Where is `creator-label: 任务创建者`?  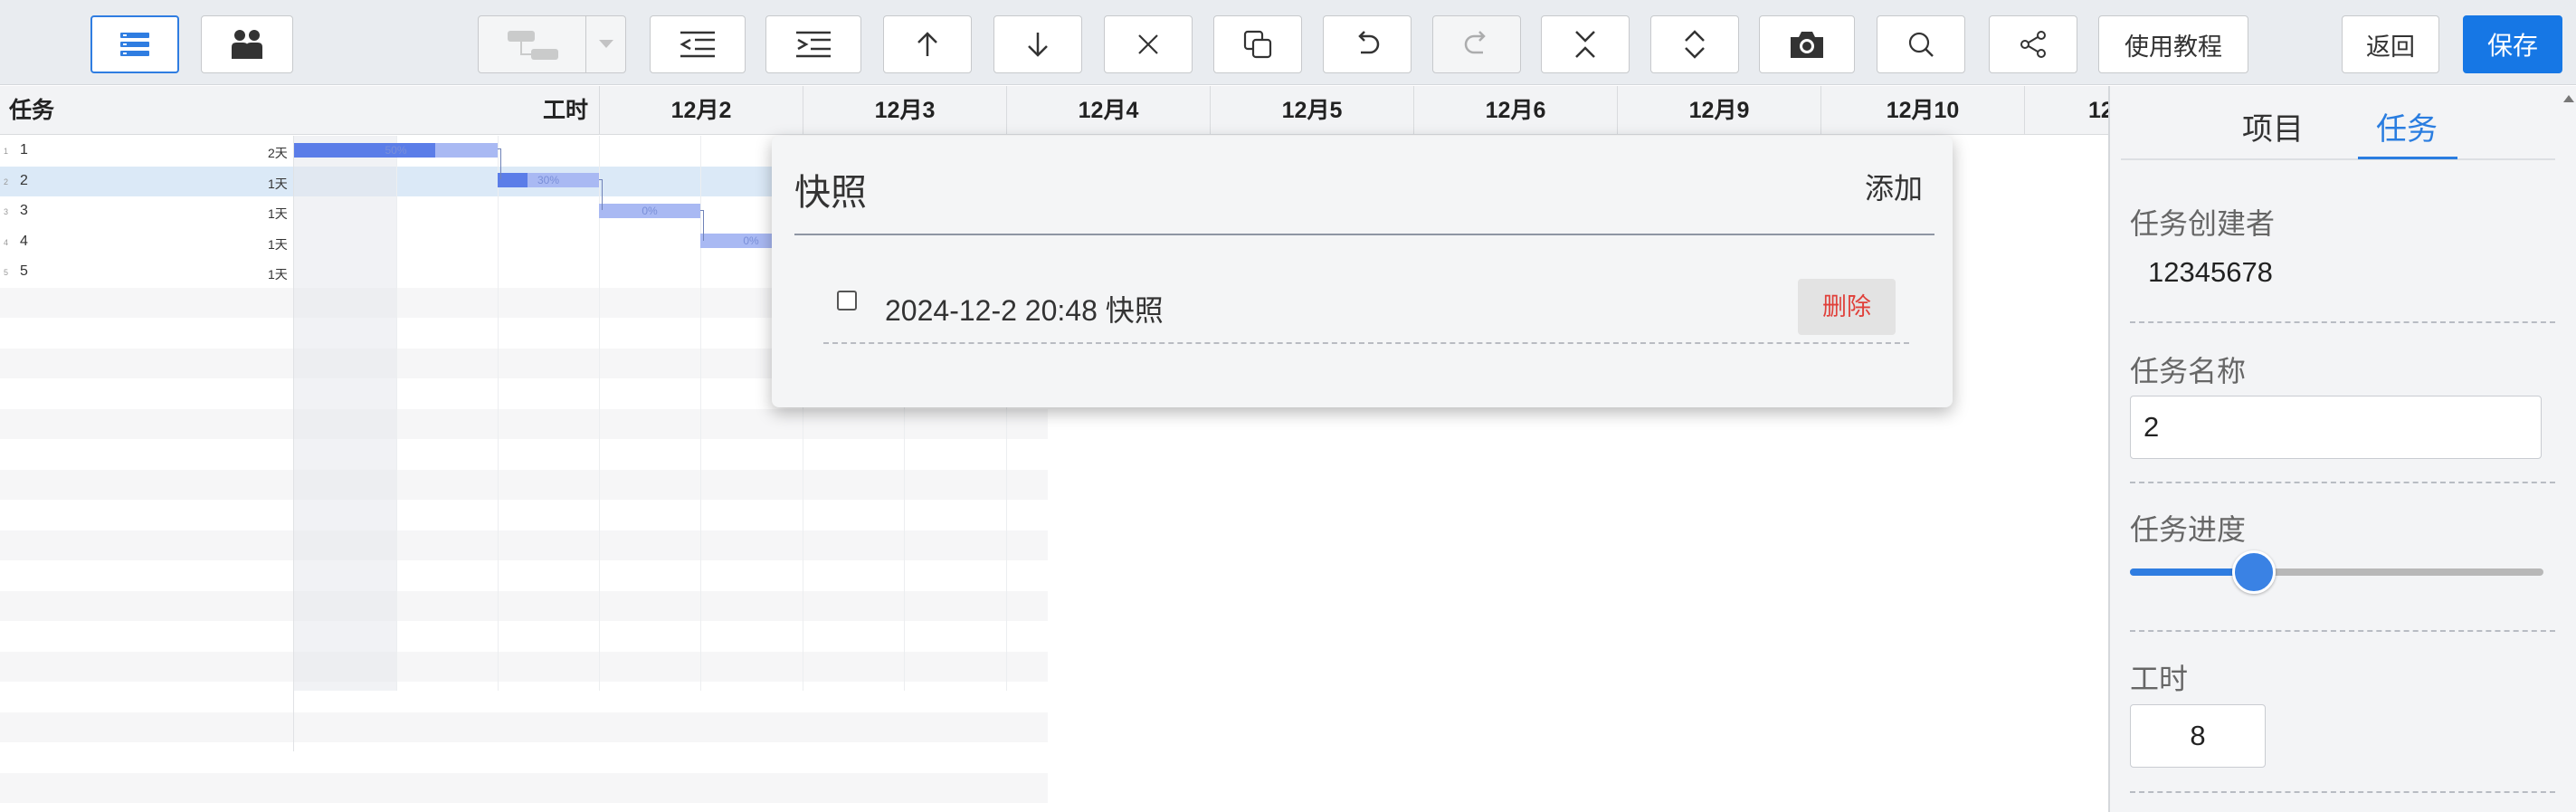 creator-label: 任务创建者 is located at coordinates (2203, 223).